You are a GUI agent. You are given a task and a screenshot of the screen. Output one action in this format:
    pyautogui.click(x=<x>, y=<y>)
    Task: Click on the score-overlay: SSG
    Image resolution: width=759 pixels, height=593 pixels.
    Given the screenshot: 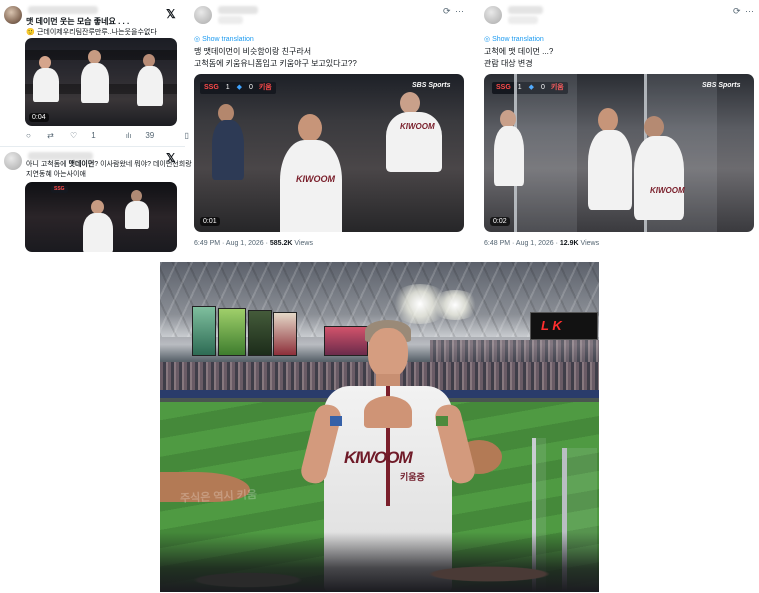 What is the action you would take?
    pyautogui.click(x=59, y=189)
    